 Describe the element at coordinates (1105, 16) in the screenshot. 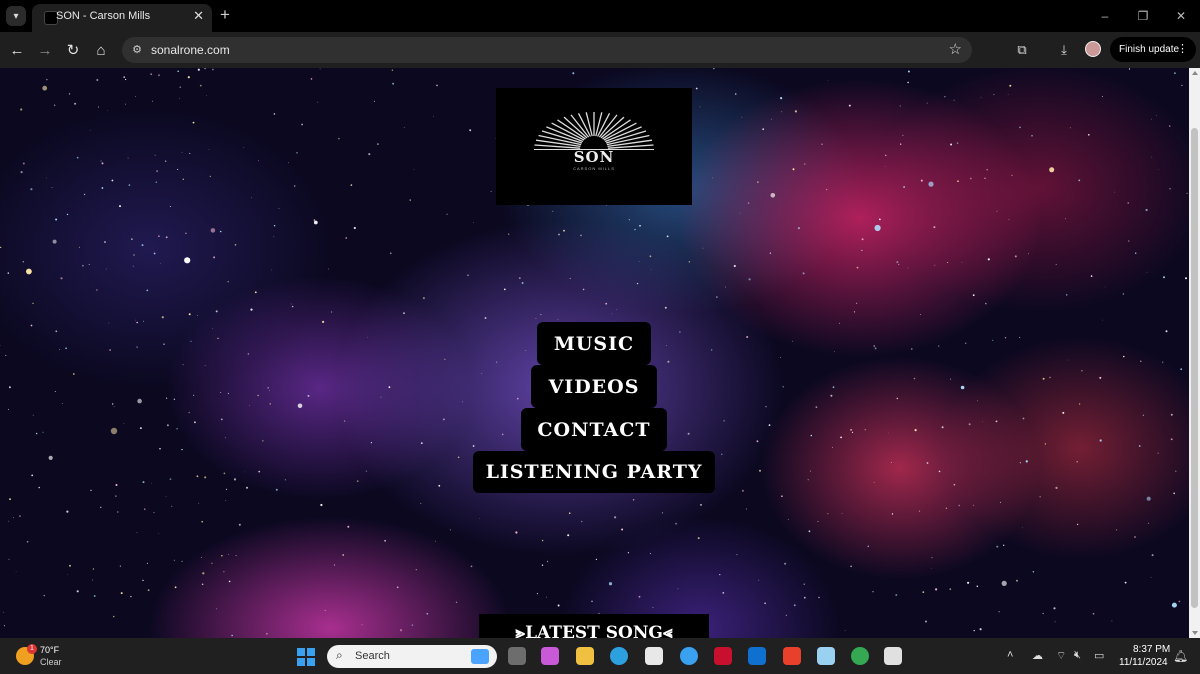

I see `minimize-button: –` at that location.